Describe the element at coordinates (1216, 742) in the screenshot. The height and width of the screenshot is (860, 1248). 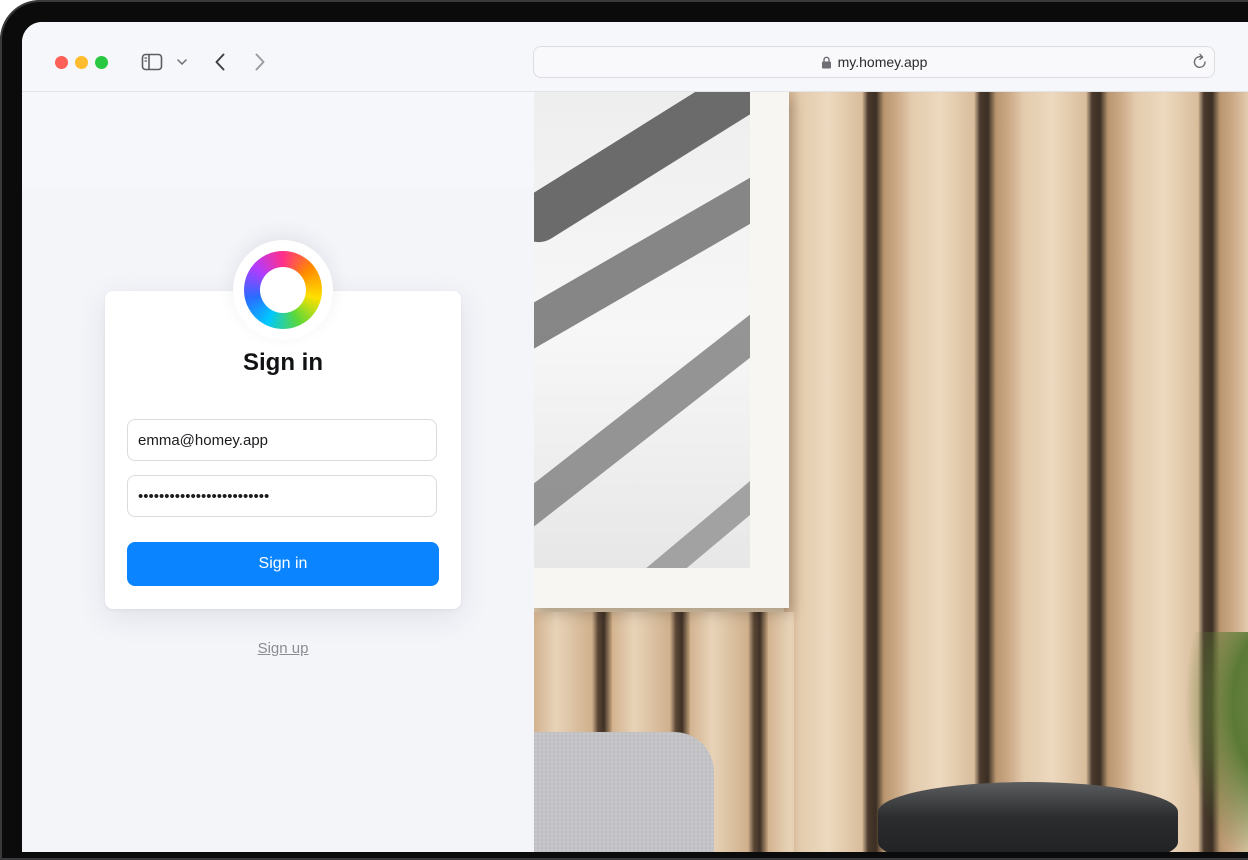
I see `plant` at that location.